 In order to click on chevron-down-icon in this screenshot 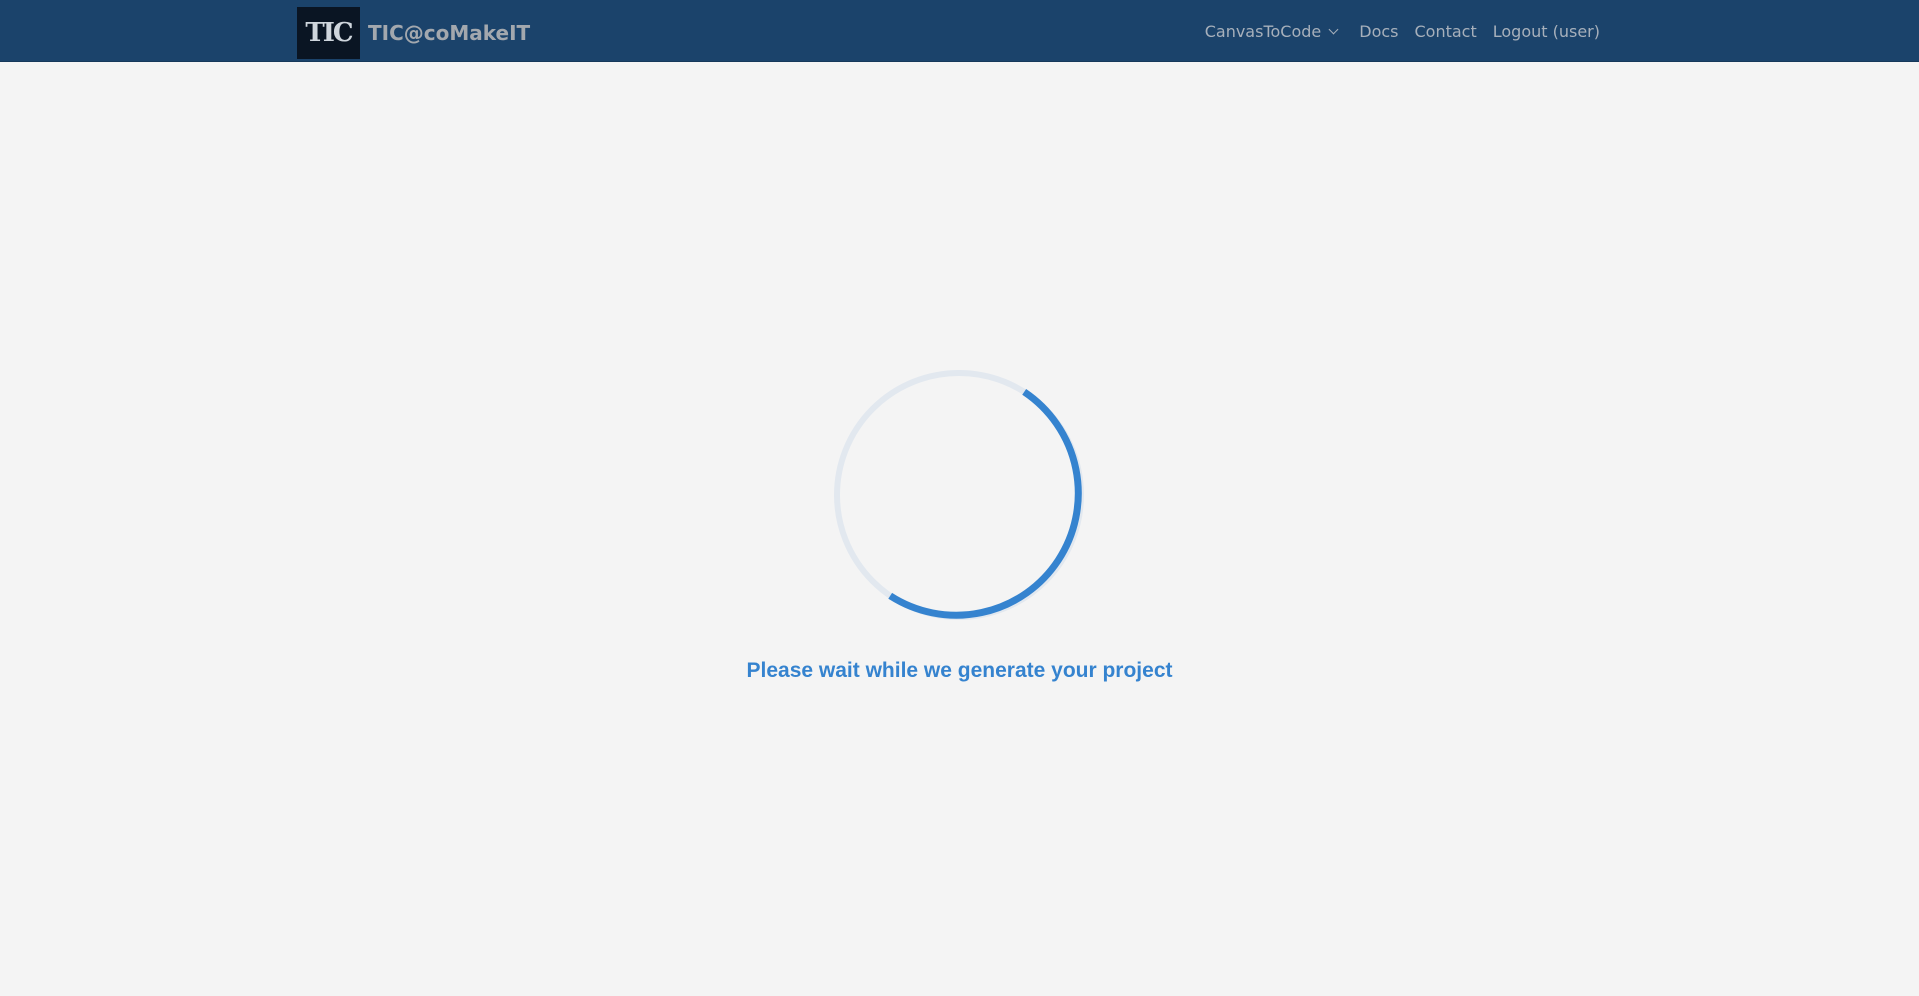, I will do `click(1333, 29)`.